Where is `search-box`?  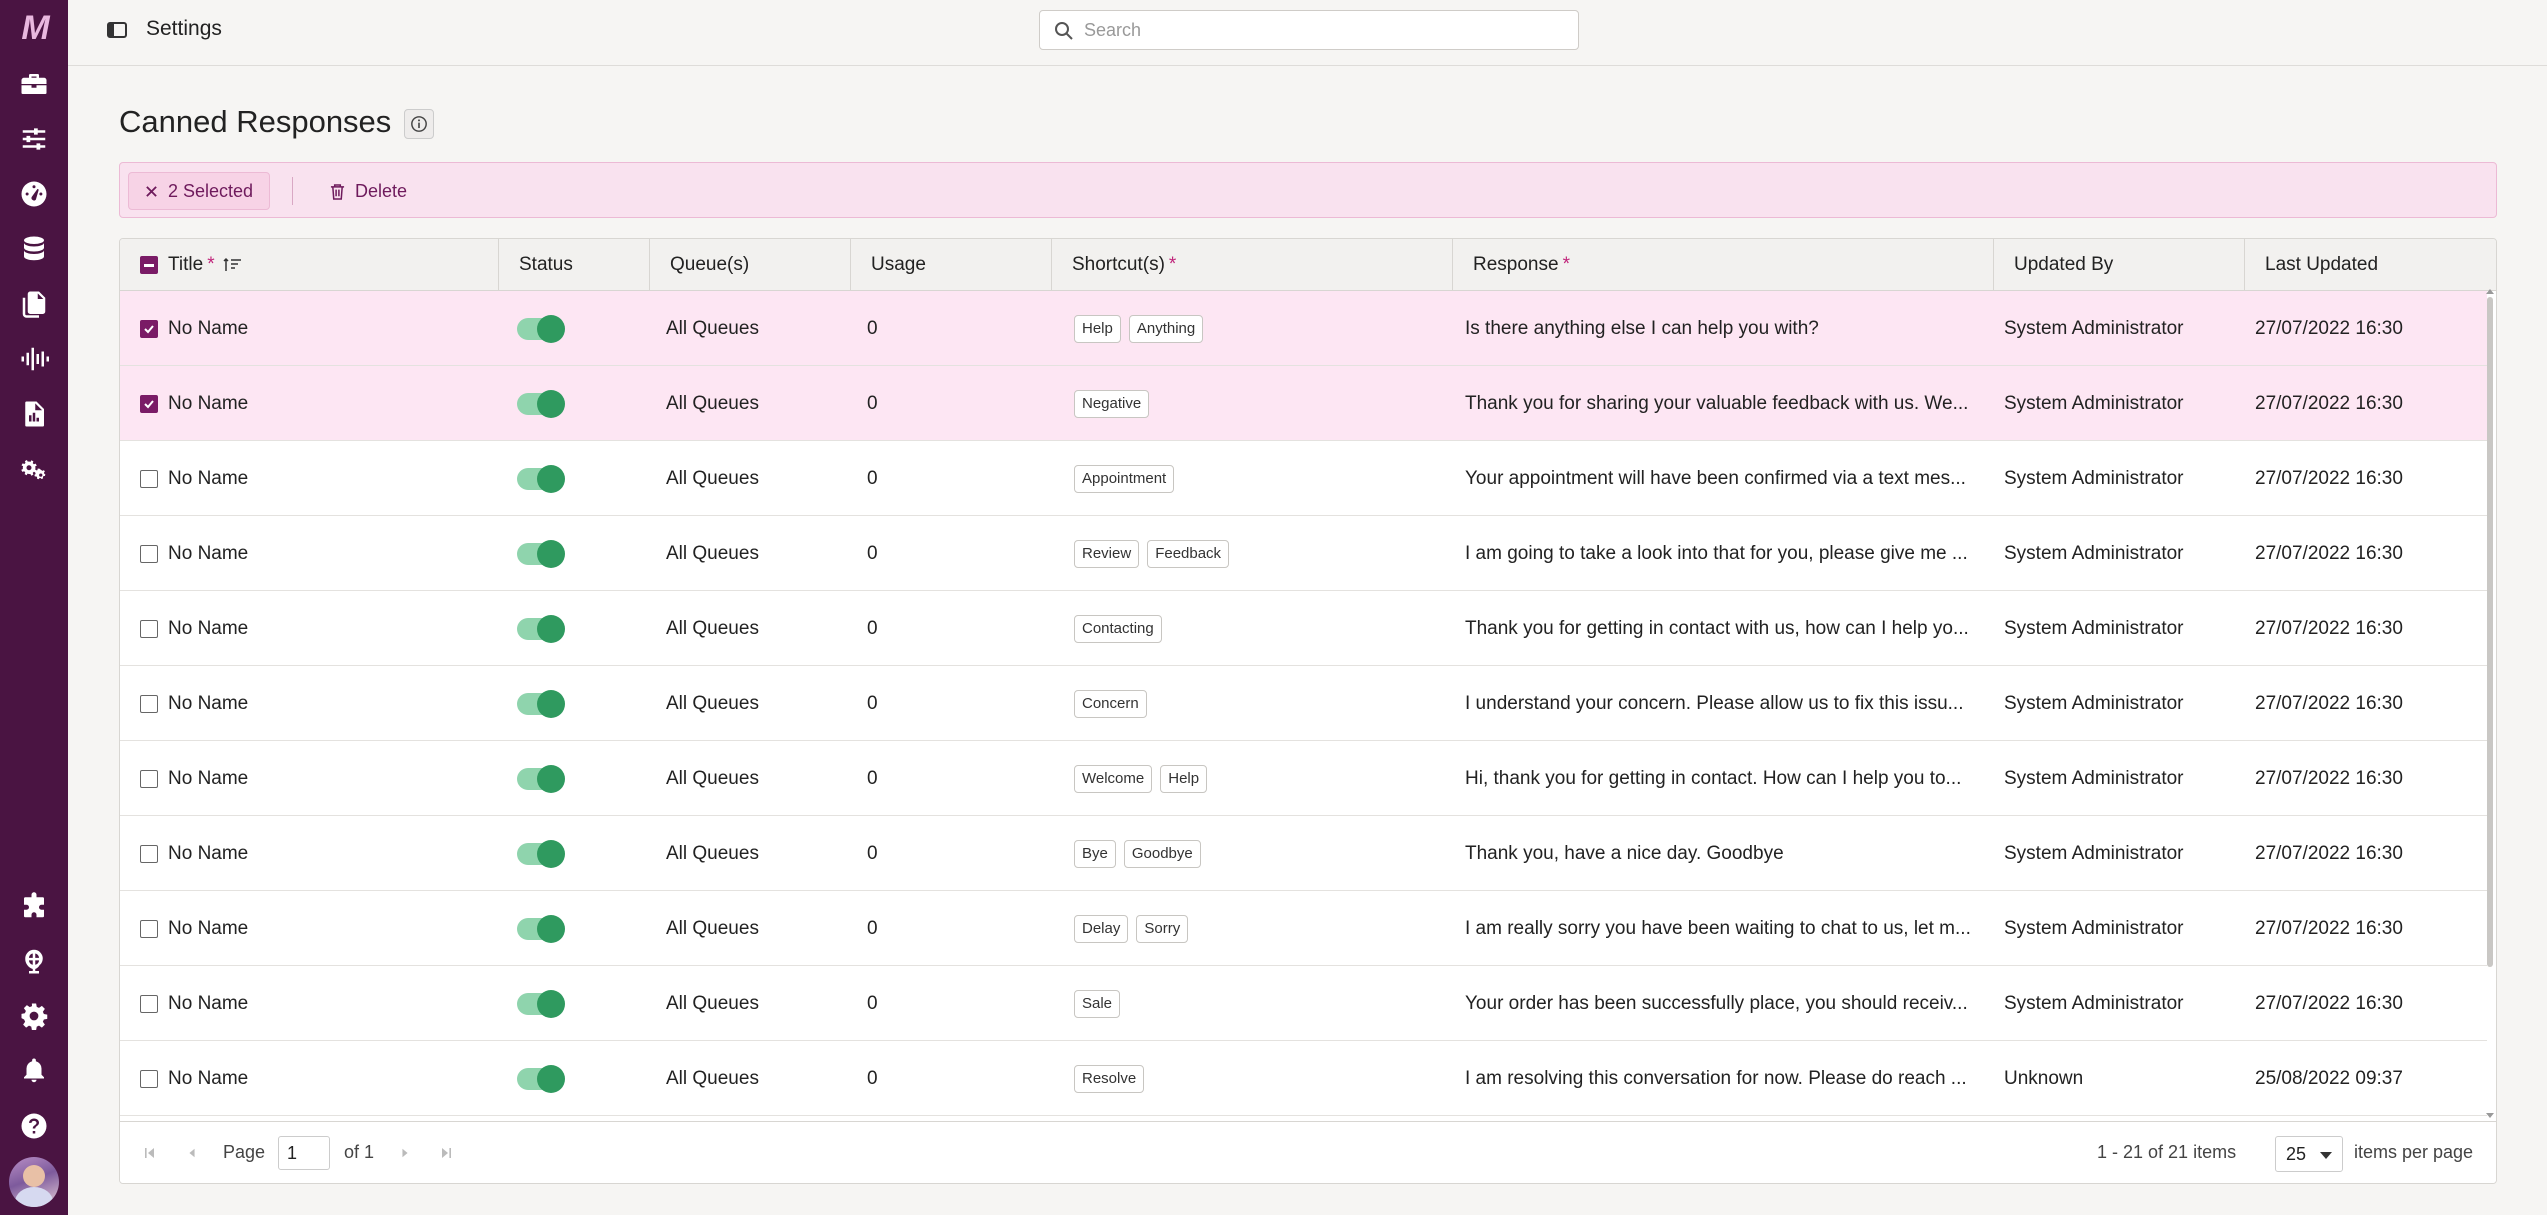
search-box is located at coordinates (1309, 30).